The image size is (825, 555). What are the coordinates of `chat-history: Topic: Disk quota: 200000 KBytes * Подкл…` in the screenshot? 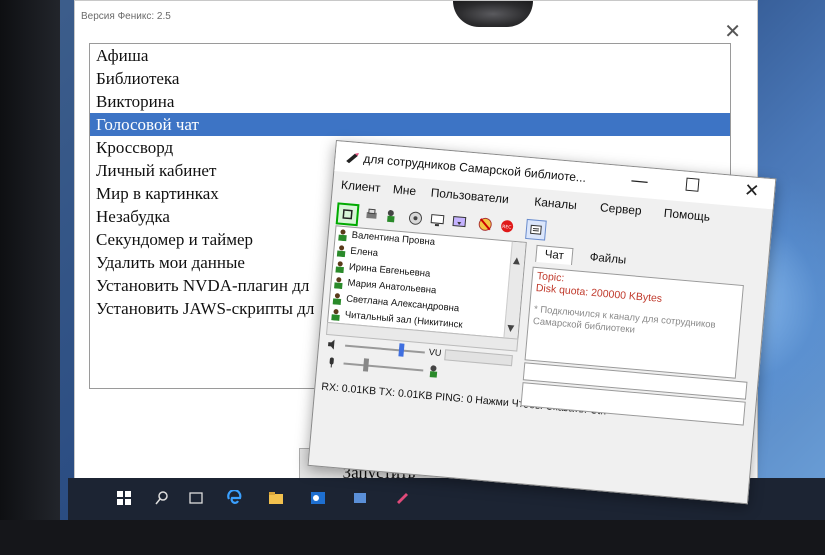 It's located at (634, 322).